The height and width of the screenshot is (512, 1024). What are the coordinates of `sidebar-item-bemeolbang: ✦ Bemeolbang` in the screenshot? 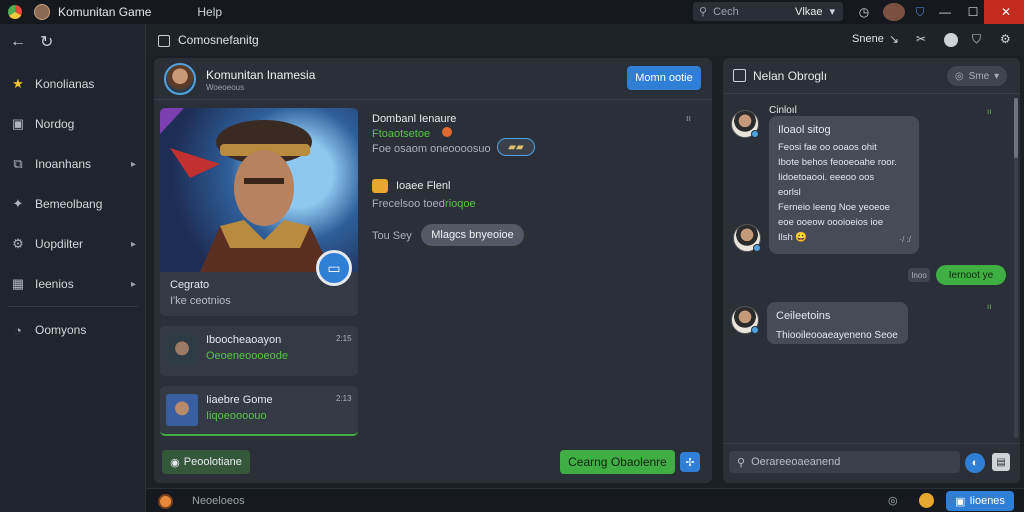 It's located at (73, 204).